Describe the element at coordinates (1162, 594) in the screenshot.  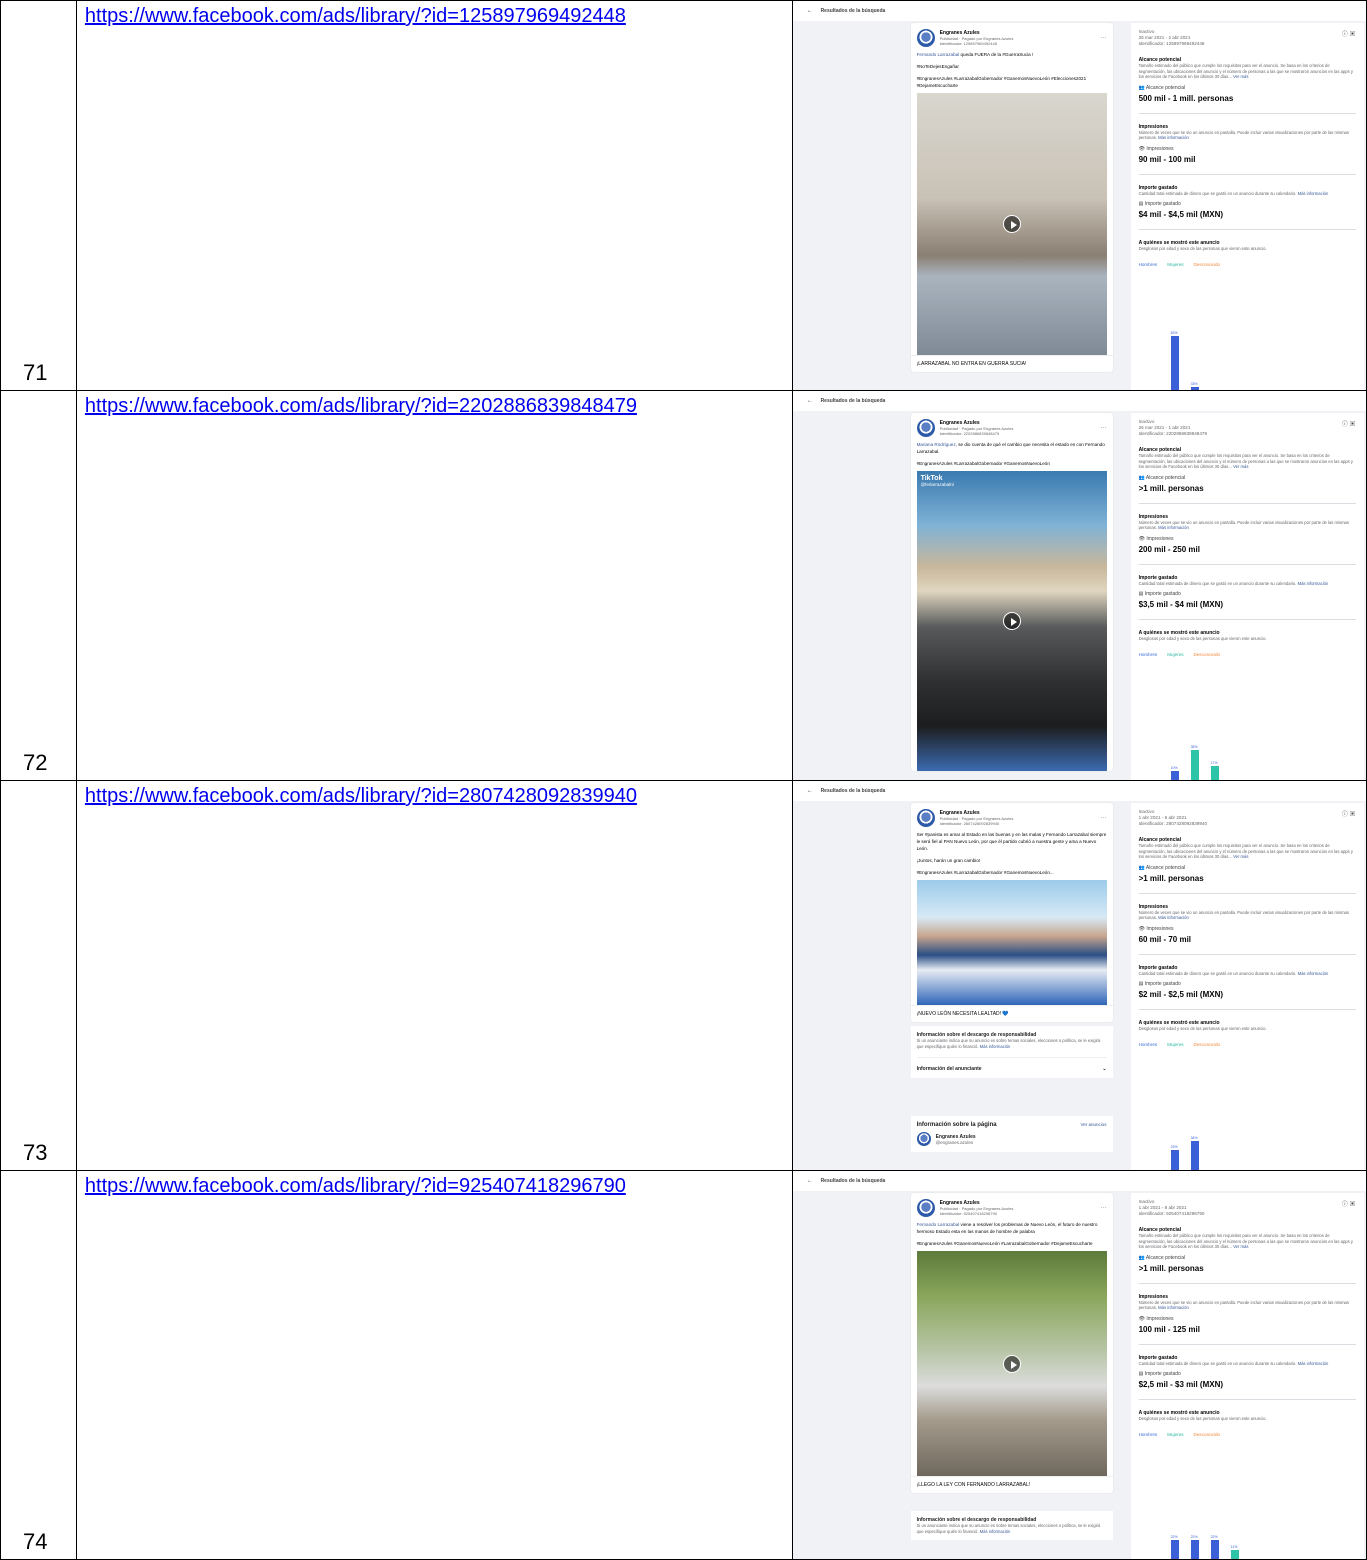
I see `spend-label: Importe gastado` at that location.